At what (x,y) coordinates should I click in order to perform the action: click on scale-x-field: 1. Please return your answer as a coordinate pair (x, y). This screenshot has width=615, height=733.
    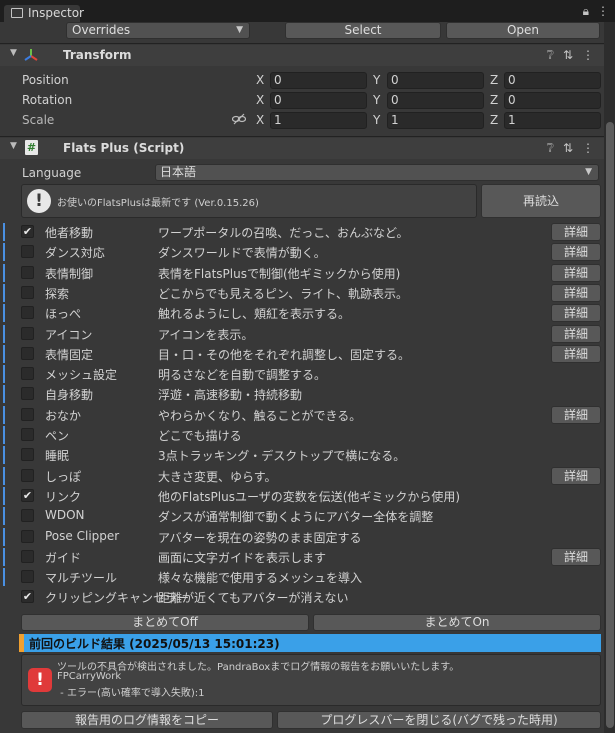
    Looking at the image, I should click on (318, 120).